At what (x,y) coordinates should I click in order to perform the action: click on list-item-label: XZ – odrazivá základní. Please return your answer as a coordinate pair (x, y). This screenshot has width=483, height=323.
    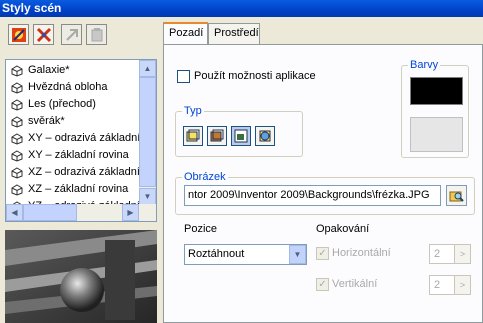
    Looking at the image, I should click on (84, 172).